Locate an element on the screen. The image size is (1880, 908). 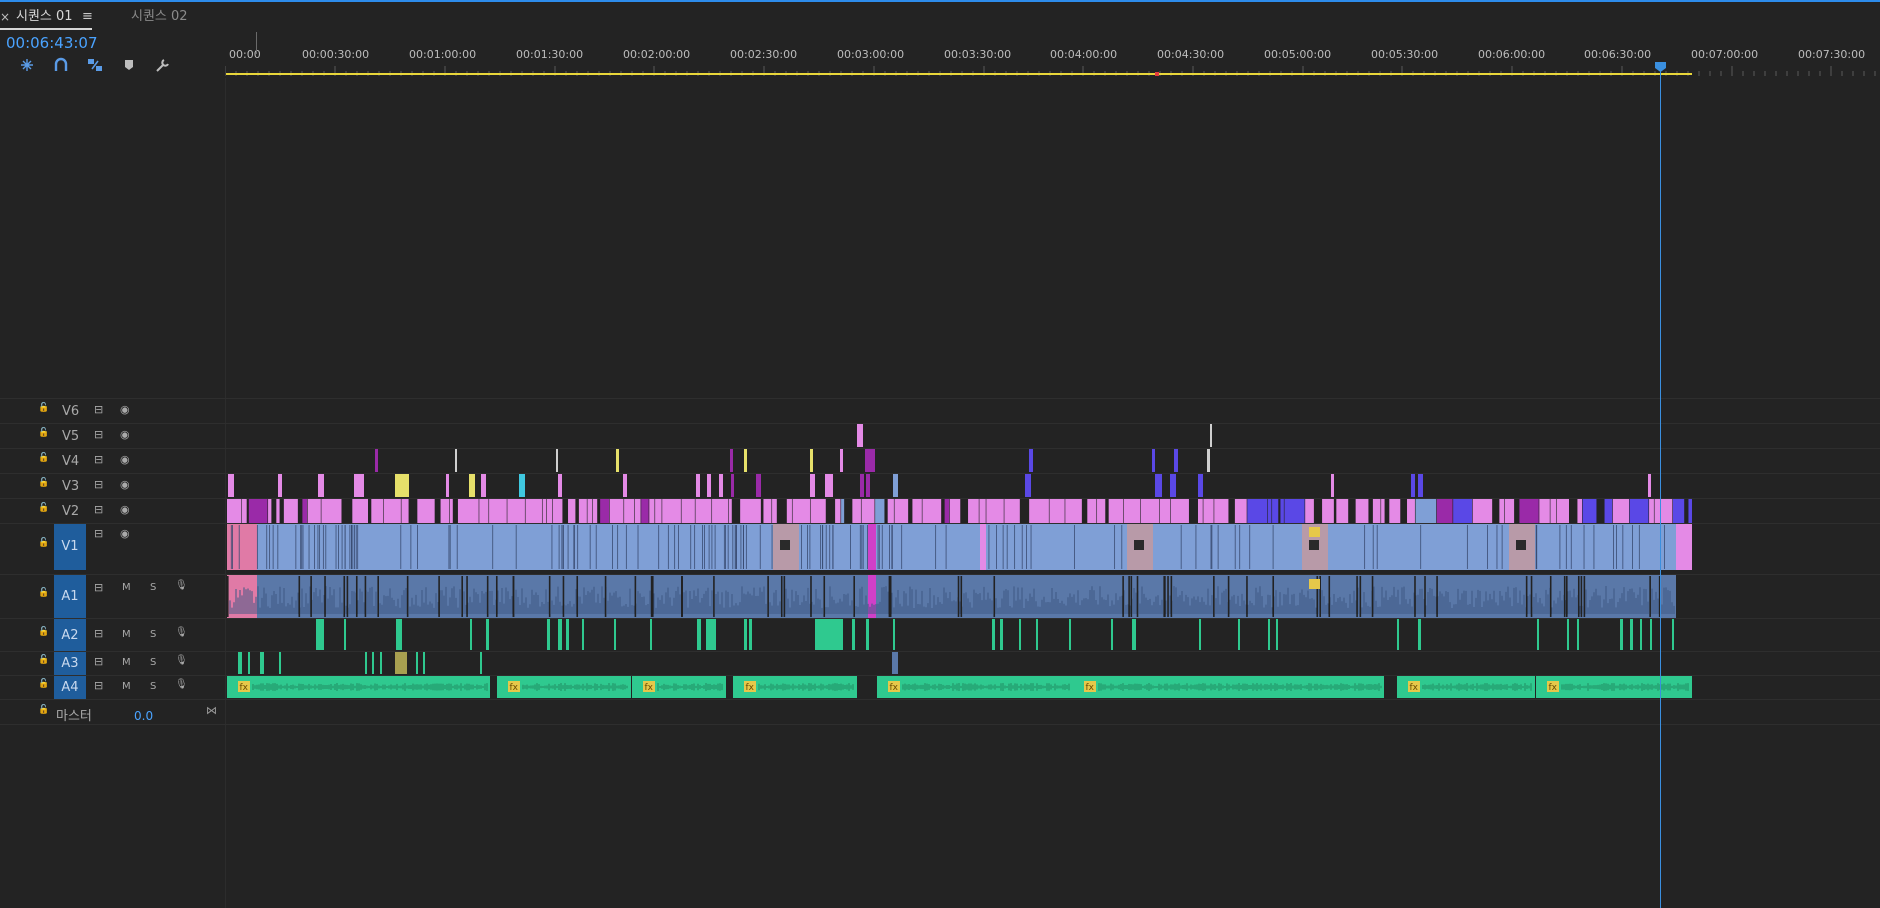
ruler-label: 00:06:00:00 is located at coordinates (1512, 54).